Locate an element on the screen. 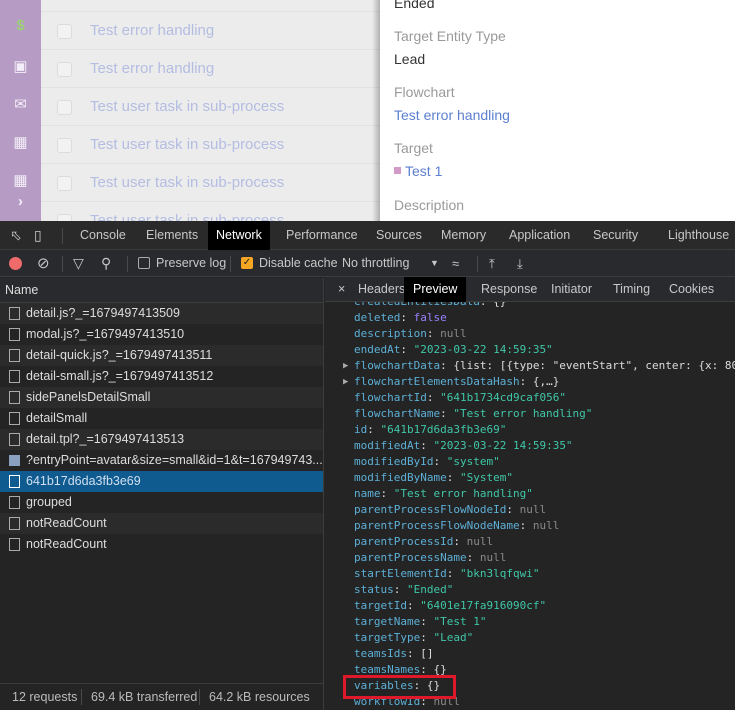  tab-memory: Memory is located at coordinates (463, 235).